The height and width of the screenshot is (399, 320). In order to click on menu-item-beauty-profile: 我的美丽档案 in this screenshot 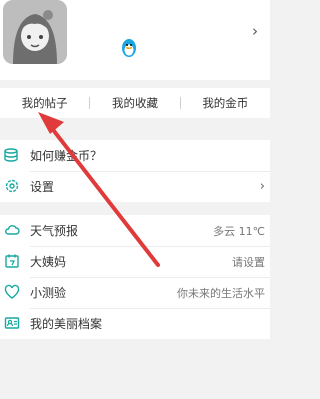, I will do `click(135, 323)`.